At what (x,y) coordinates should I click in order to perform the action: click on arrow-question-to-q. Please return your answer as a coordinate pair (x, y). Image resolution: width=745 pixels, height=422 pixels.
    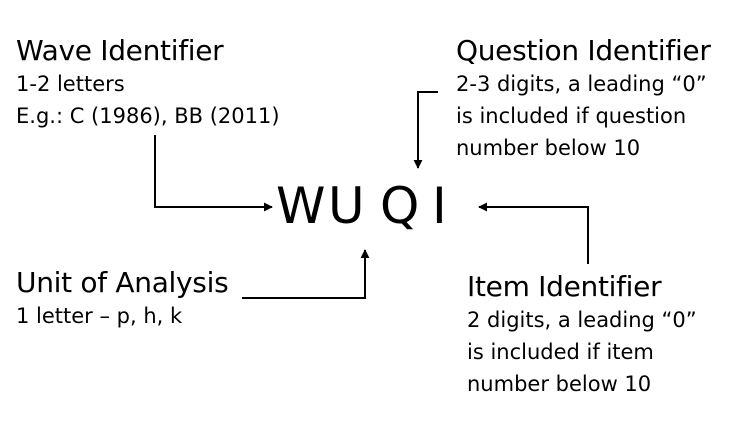
    Looking at the image, I should click on (425, 130).